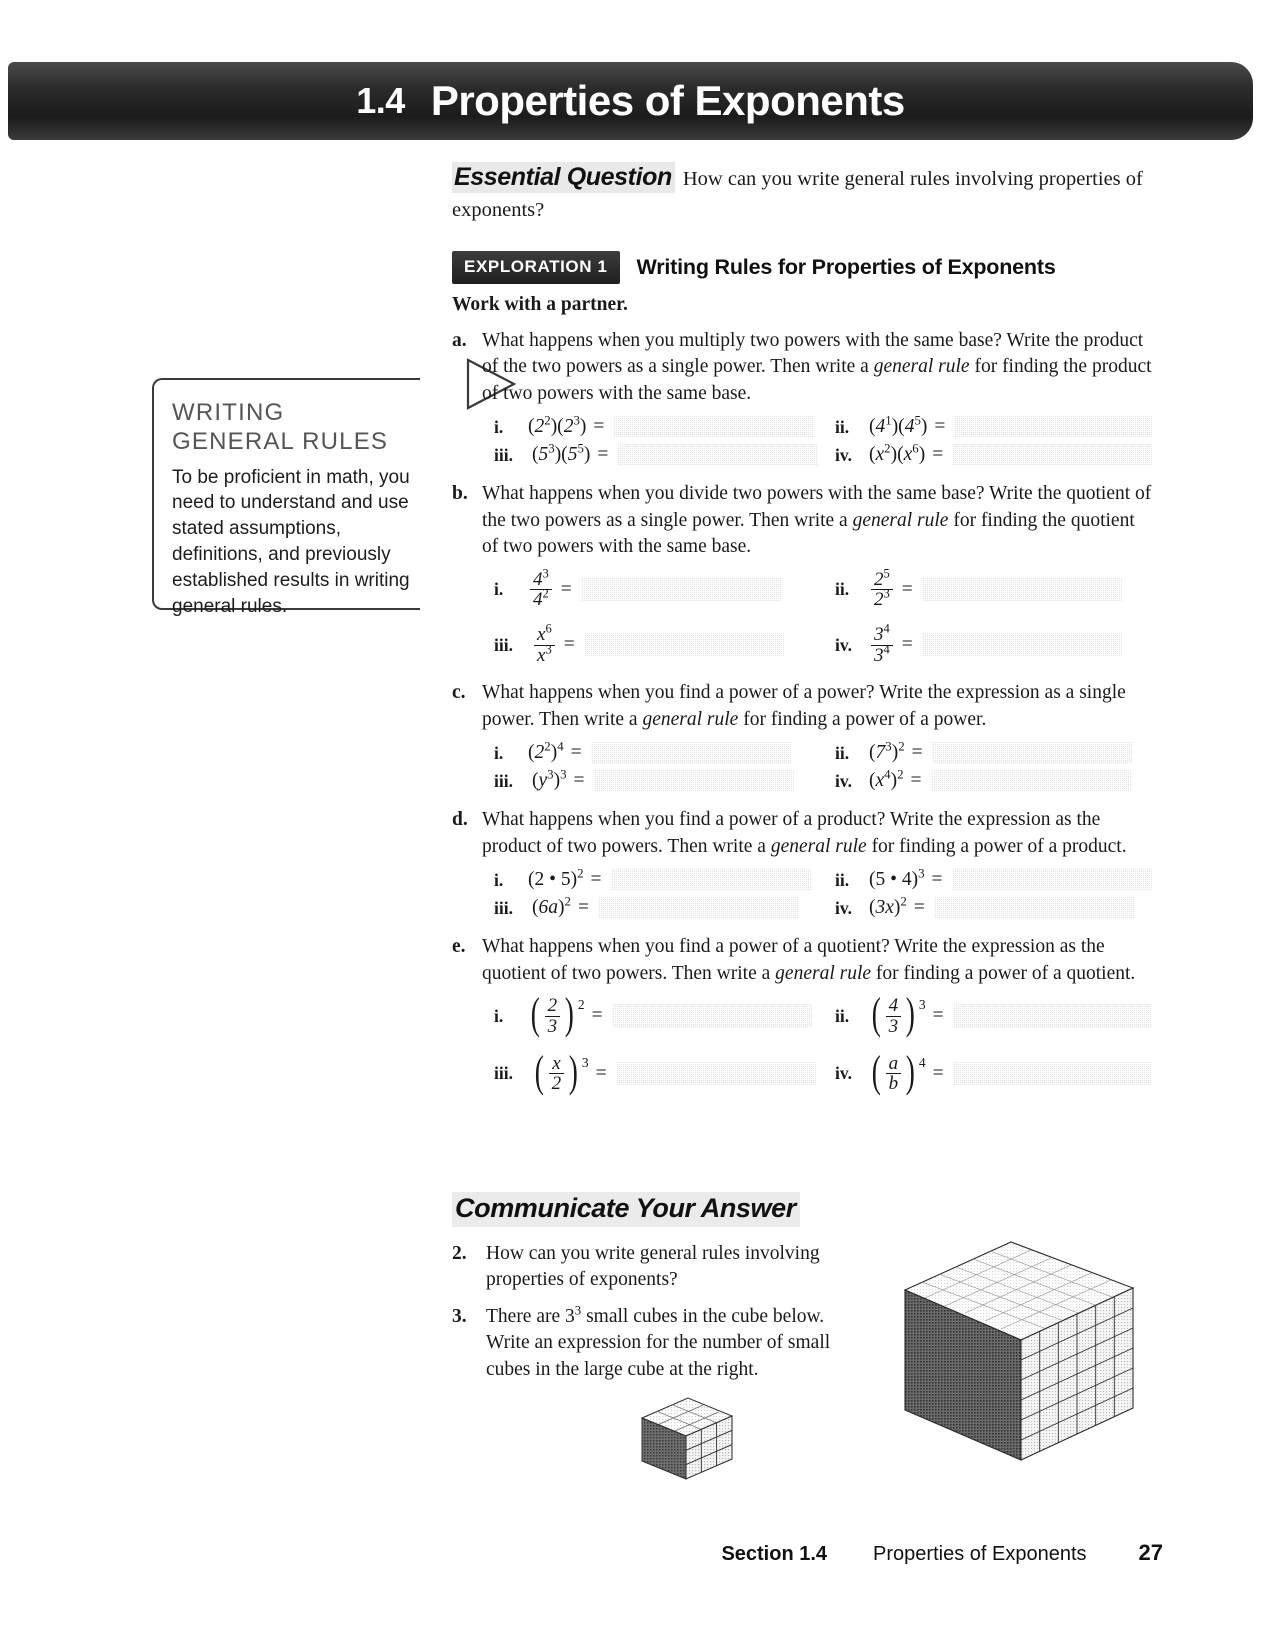 The width and height of the screenshot is (1275, 1631). I want to click on expr-inner-exp: 4, so click(887, 774).